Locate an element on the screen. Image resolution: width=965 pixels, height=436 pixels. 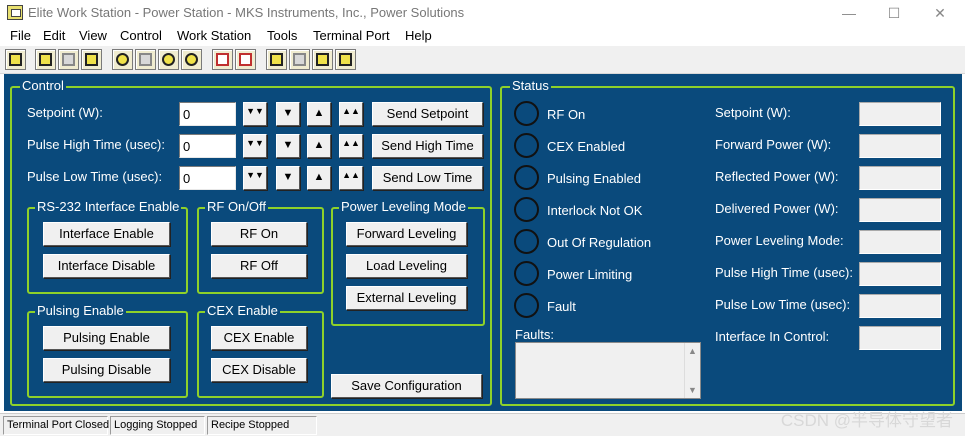
readout-pulse-high-label: Pulse High Time (usec): is located at coordinates (784, 272).